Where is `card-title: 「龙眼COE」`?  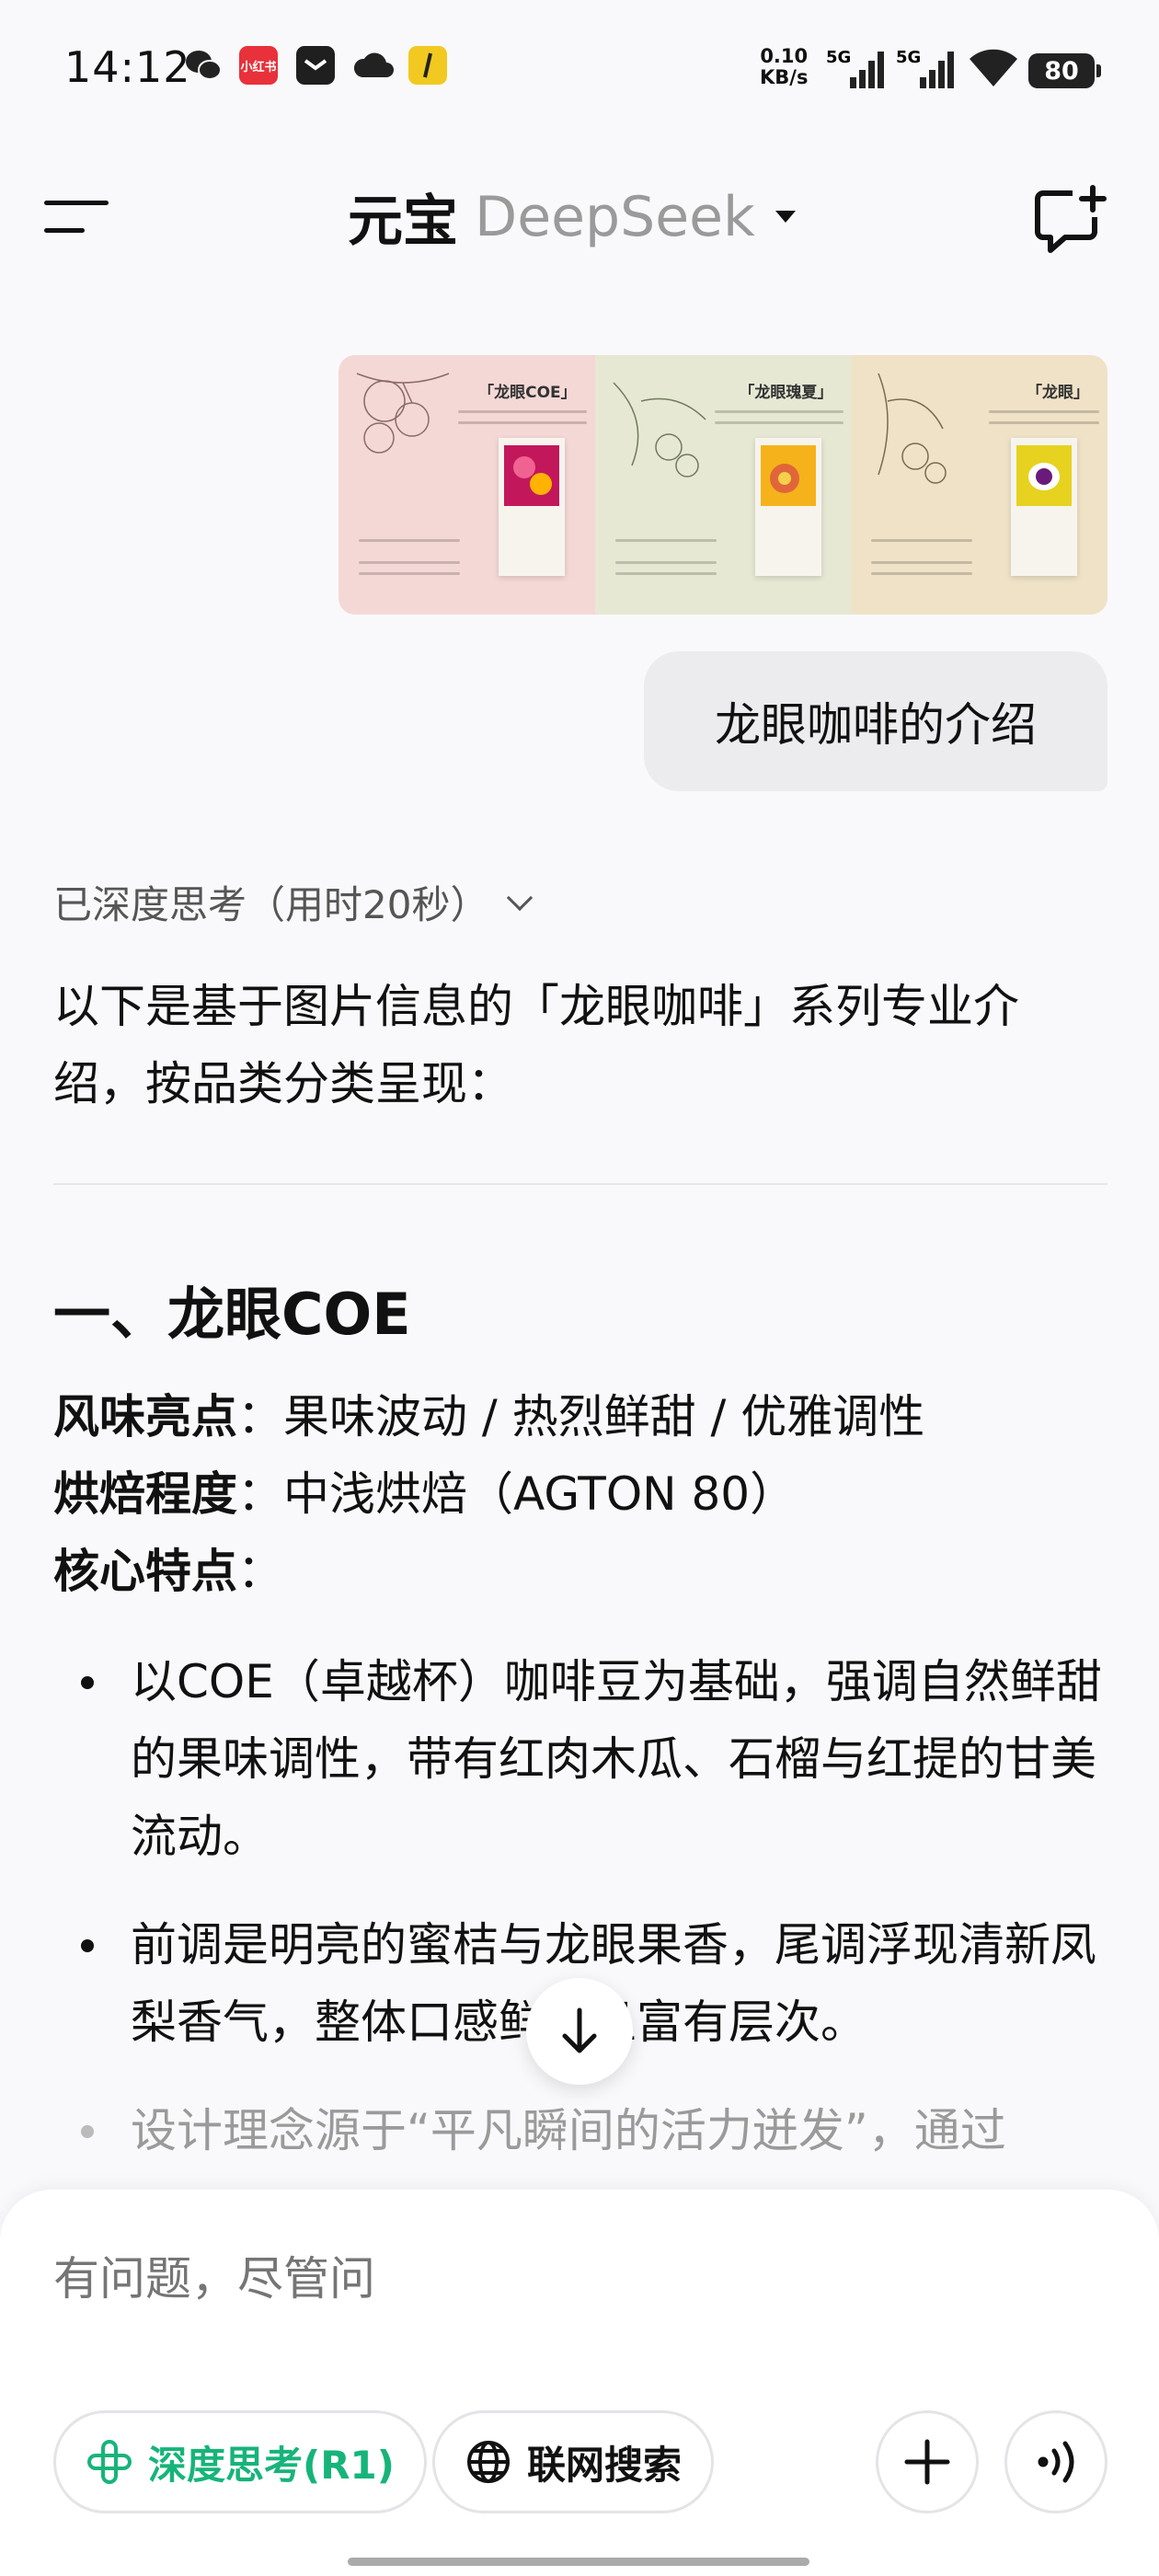
card-title: 「龙眼COE」 is located at coordinates (527, 393).